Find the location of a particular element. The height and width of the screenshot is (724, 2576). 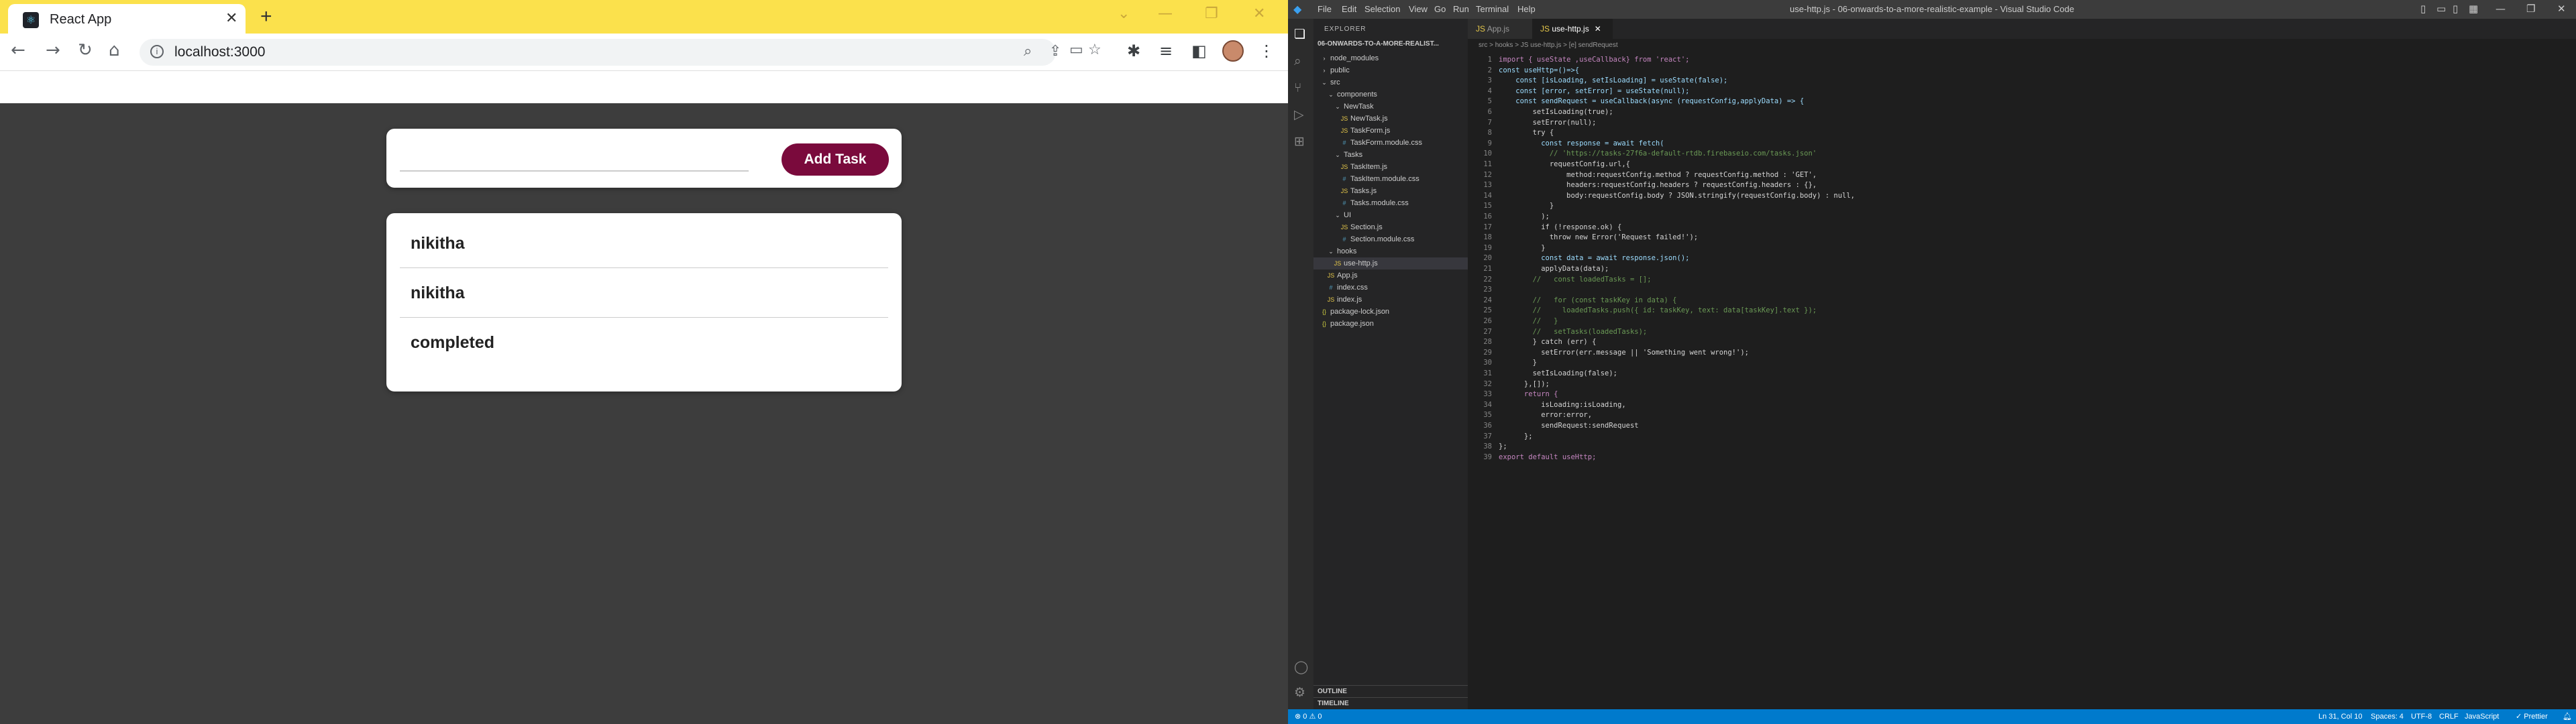

code-line: 17 if (!response.ok) { is located at coordinates (1544, 228).